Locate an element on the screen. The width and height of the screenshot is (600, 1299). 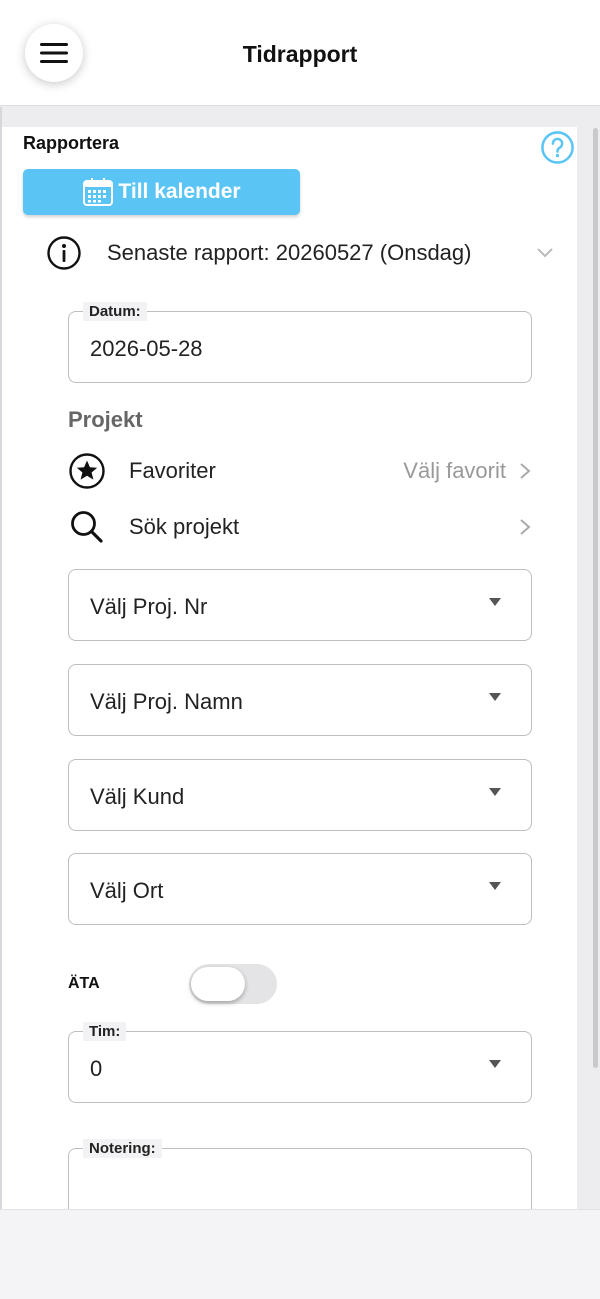
chevron-down-icon is located at coordinates (545, 252).